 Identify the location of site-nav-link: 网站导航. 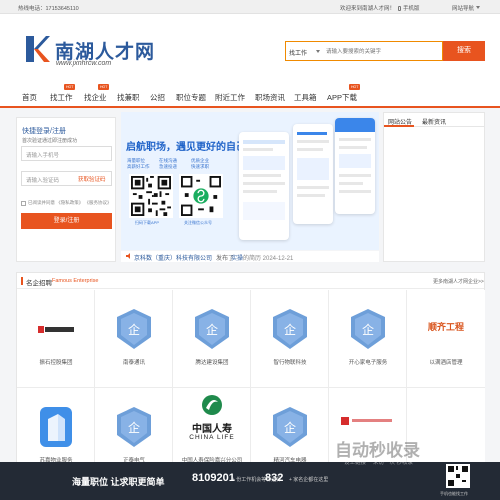
(466, 8).